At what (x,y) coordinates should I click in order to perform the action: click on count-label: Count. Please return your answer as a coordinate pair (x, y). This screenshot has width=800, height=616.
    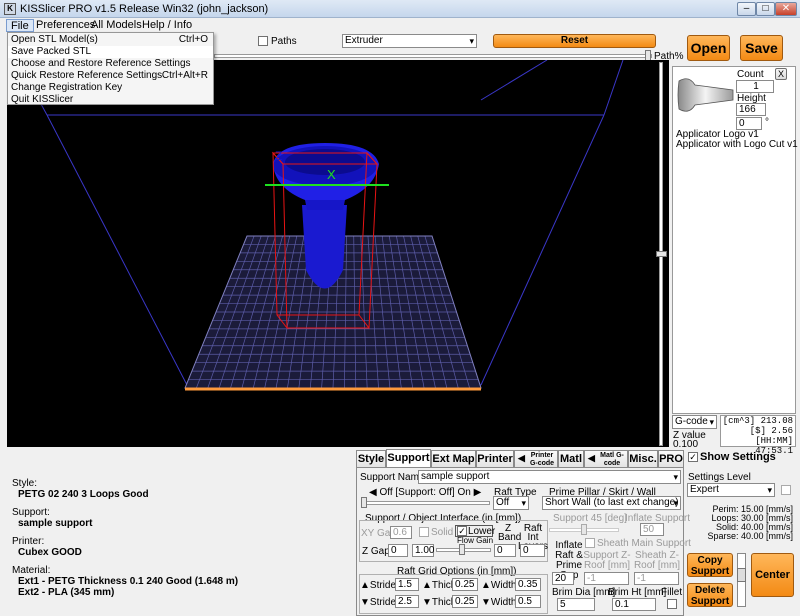
    Looking at the image, I should click on (750, 74).